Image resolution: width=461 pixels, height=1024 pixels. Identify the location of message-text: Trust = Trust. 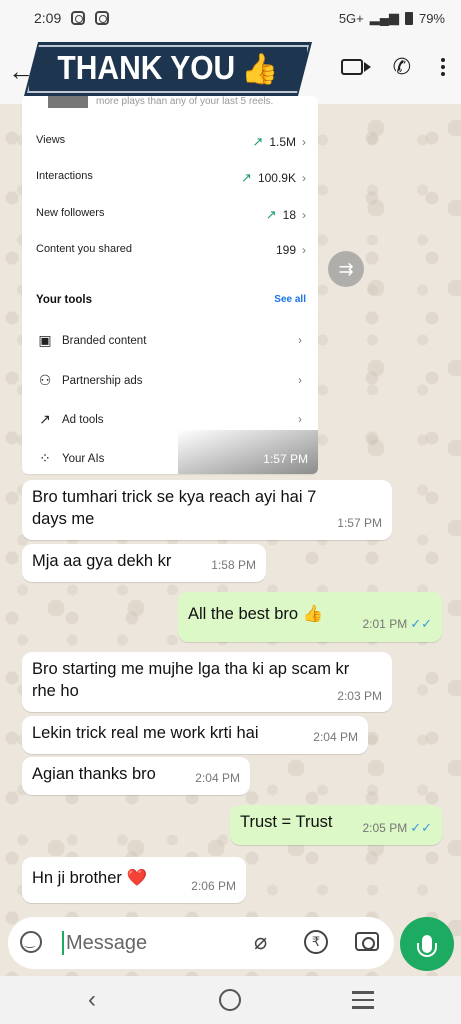
(286, 822).